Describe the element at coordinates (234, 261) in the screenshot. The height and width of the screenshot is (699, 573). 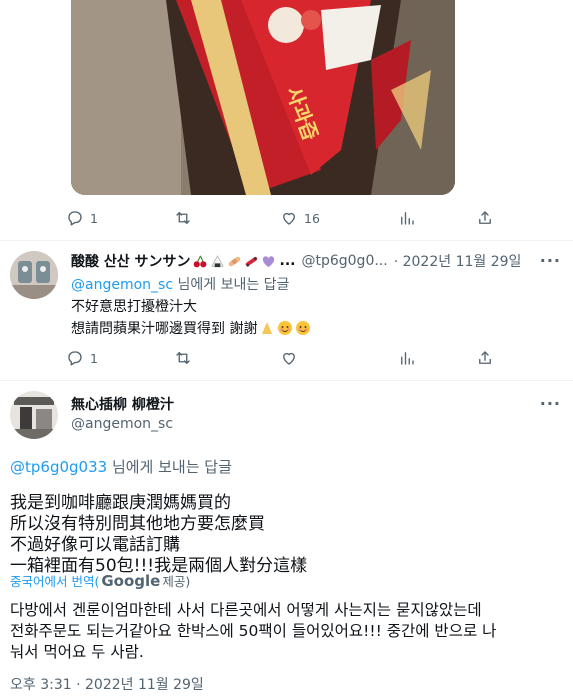
I see `bandage-emoji` at that location.